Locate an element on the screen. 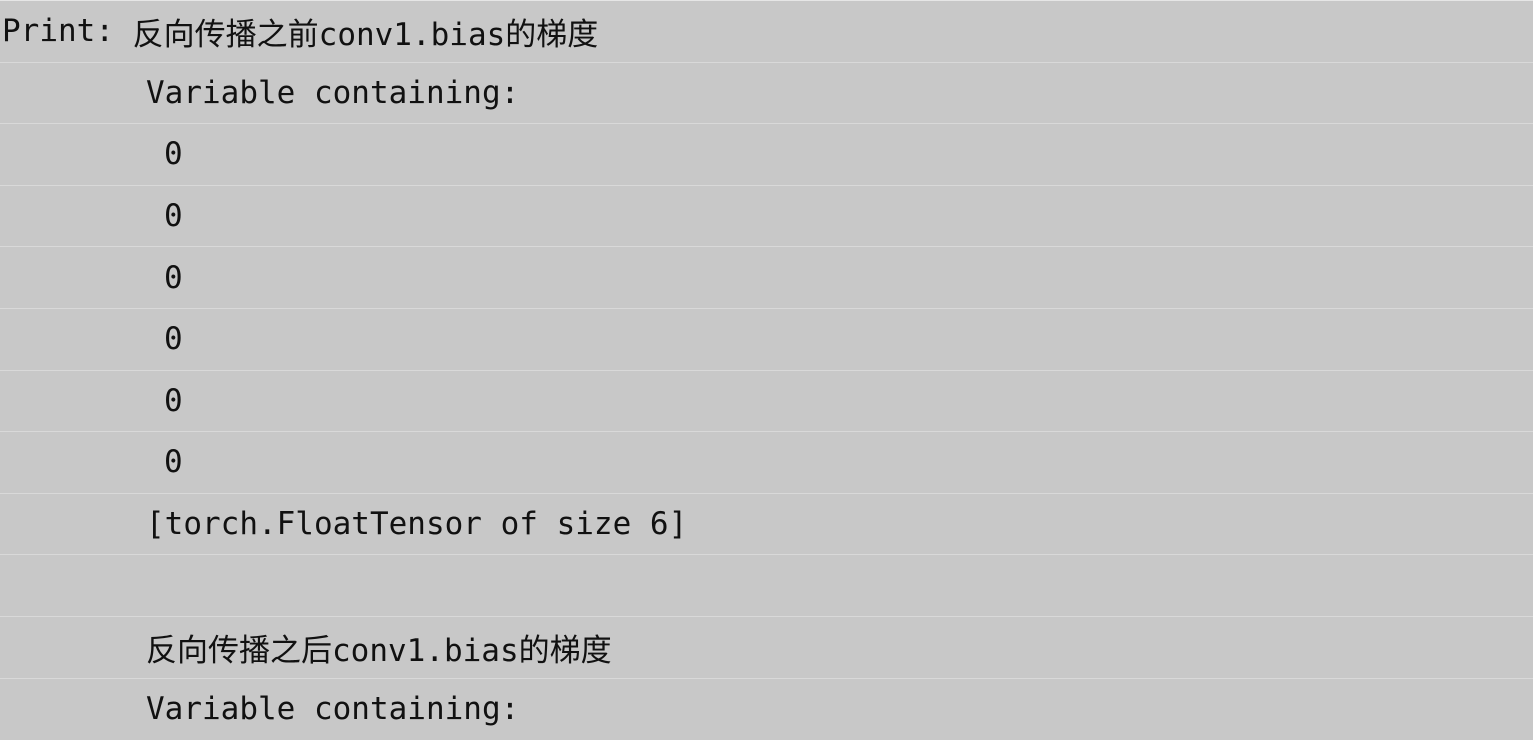 The width and height of the screenshot is (1533, 740). print-label: Print: is located at coordinates (58, 31).